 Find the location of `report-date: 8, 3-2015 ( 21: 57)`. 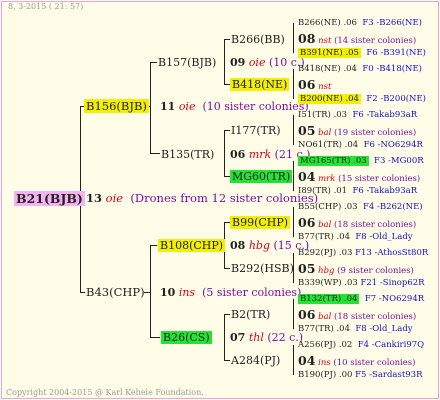

report-date: 8, 3-2015 ( 21: 57) is located at coordinates (46, 6).